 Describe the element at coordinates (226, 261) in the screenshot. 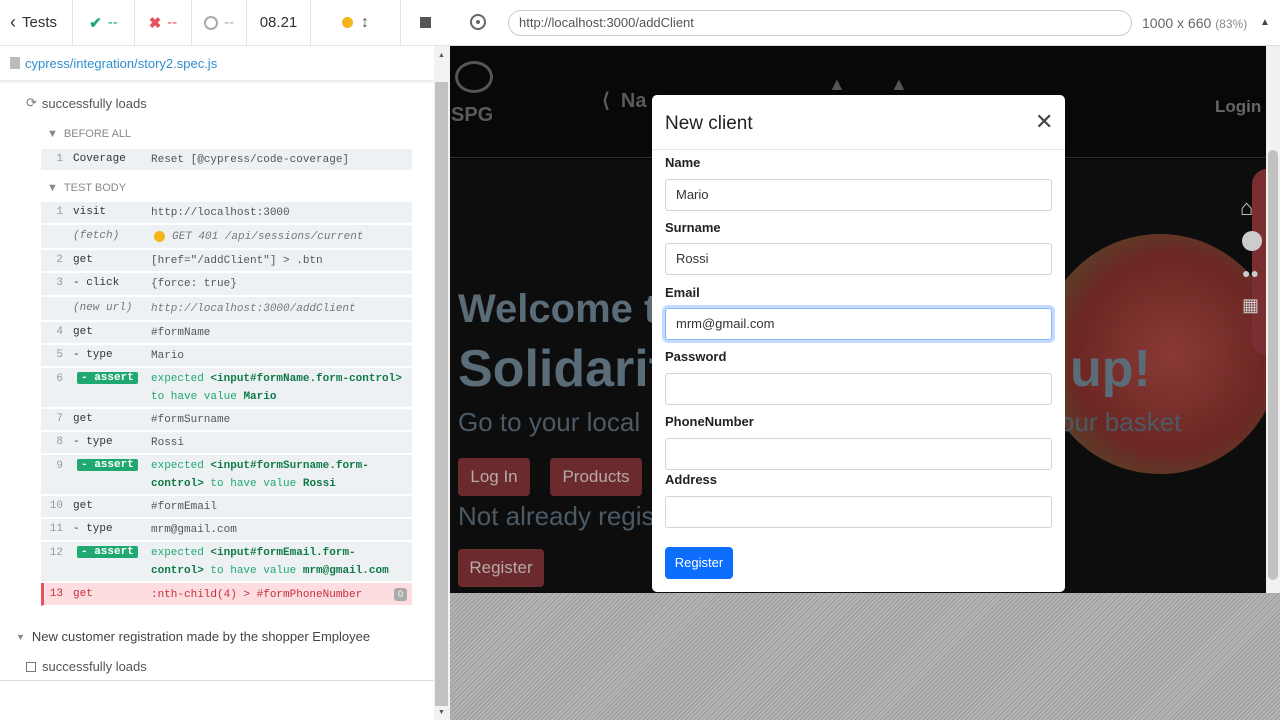

I see `command-row: 2 get [href="/addClient"] > .btn` at that location.